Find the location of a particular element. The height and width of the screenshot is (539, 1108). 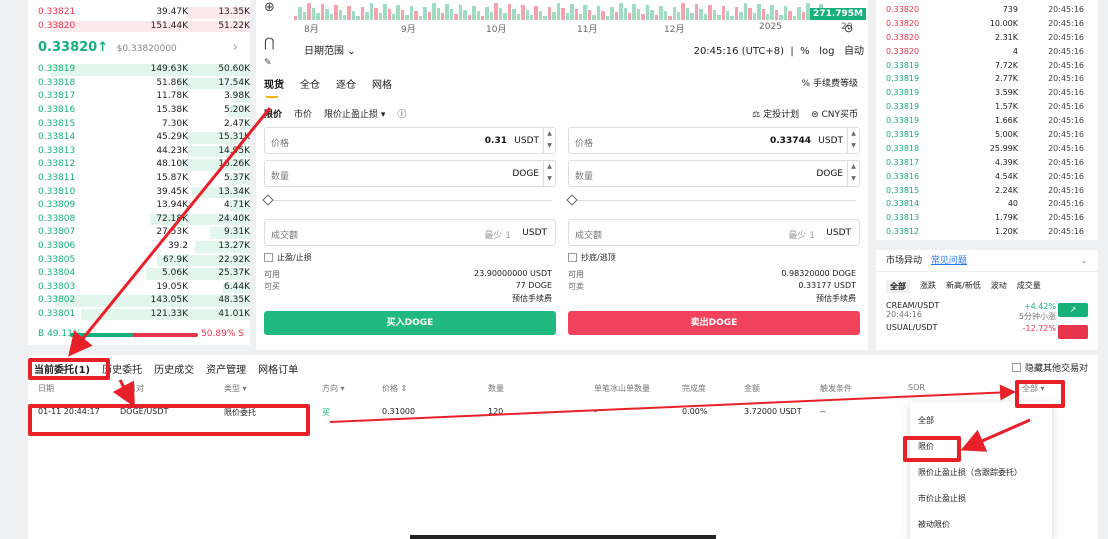

filter-option: 限价止盈止损（含跟踪委托） is located at coordinates (981, 473).